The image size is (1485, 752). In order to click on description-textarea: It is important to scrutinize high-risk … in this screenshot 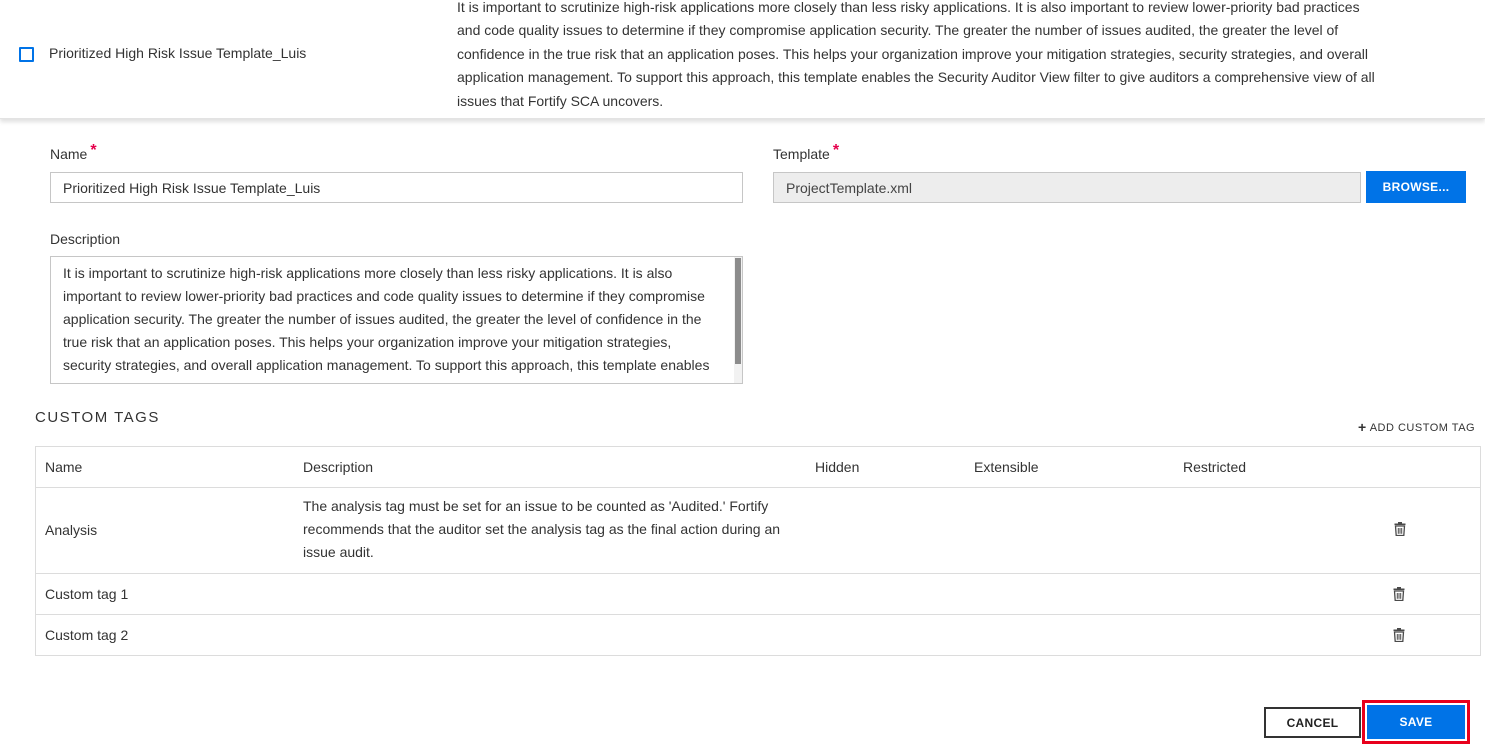, I will do `click(396, 320)`.